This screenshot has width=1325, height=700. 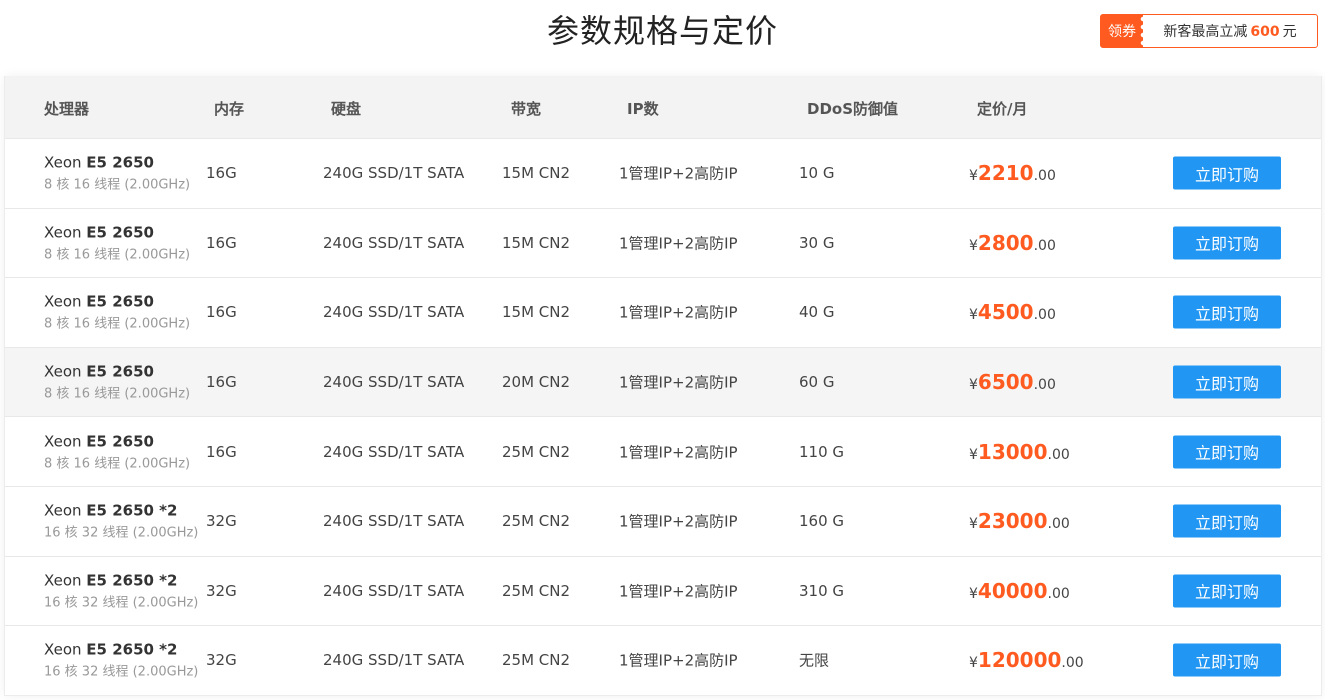 I want to click on coupon-banner: 领券 新客最高立减 600 元, so click(x=1209, y=31).